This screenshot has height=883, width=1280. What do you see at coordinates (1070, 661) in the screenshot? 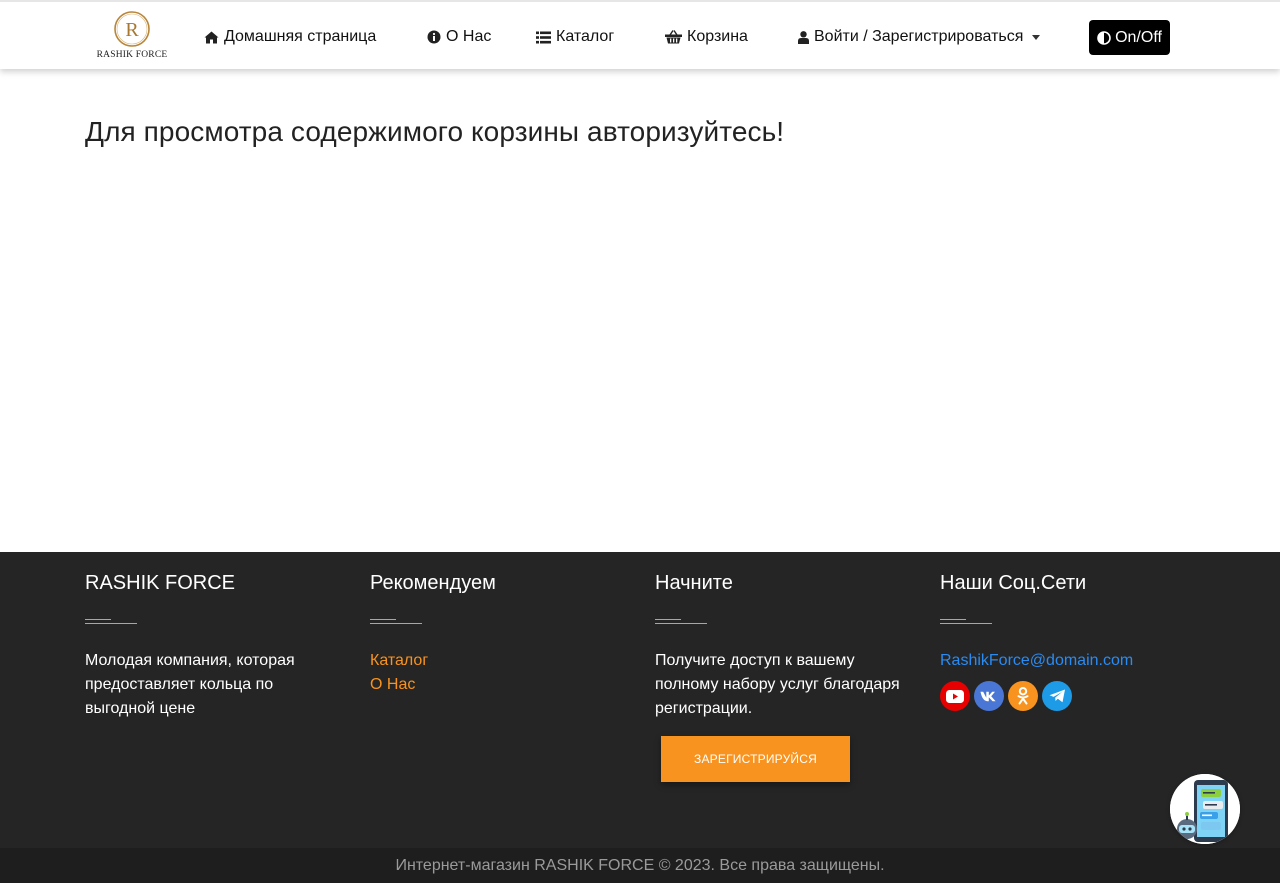
I see `footer-email-link: RashikForce@domain.com` at bounding box center [1070, 661].